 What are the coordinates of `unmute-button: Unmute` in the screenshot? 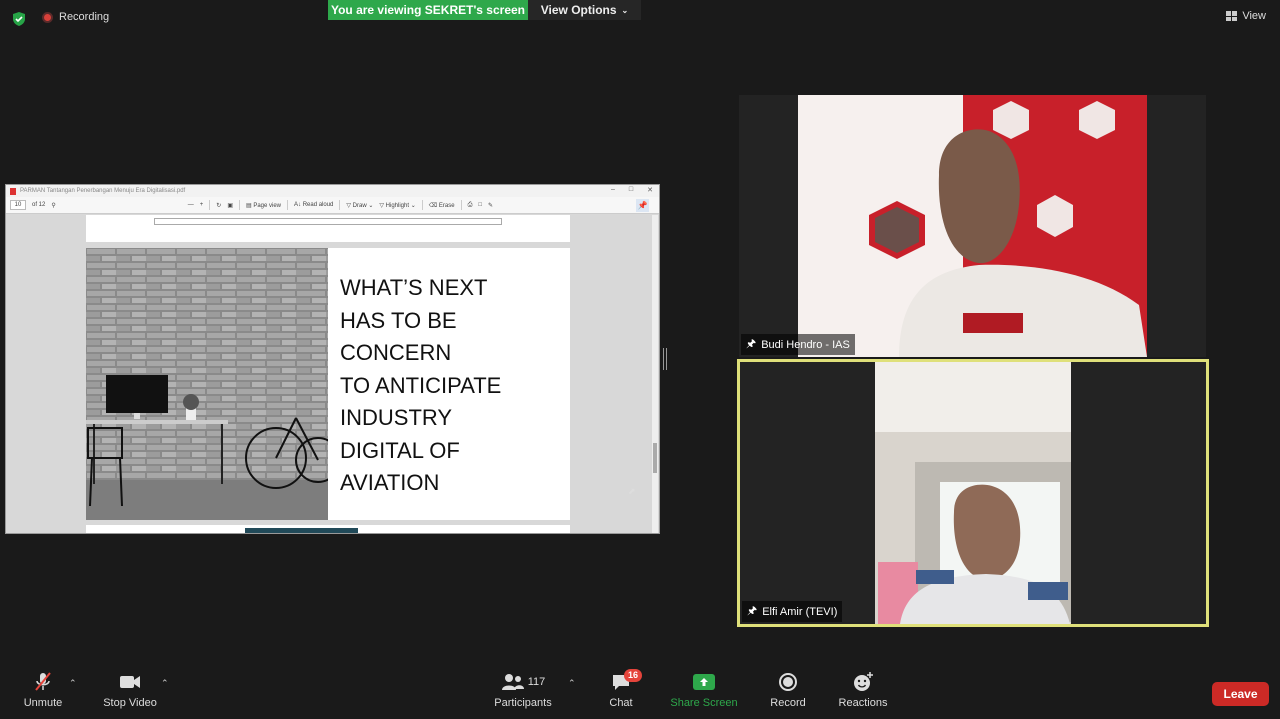 It's located at (43, 690).